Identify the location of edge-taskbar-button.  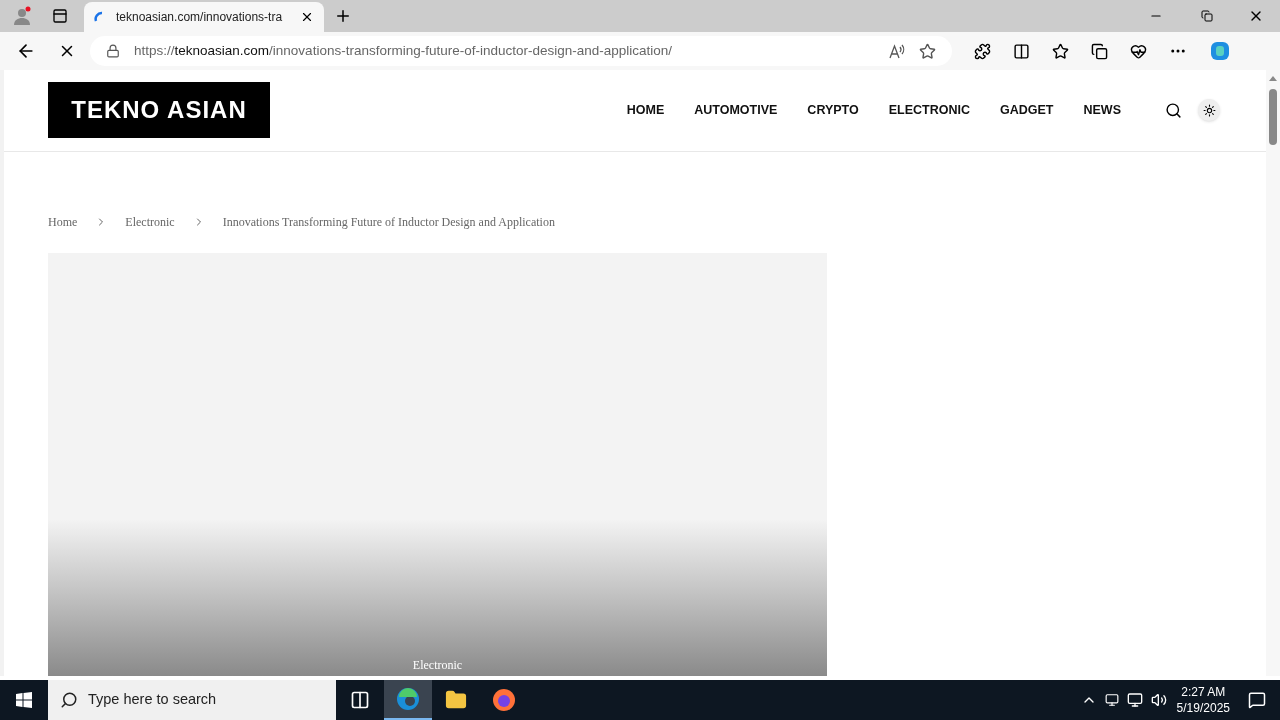
(408, 700).